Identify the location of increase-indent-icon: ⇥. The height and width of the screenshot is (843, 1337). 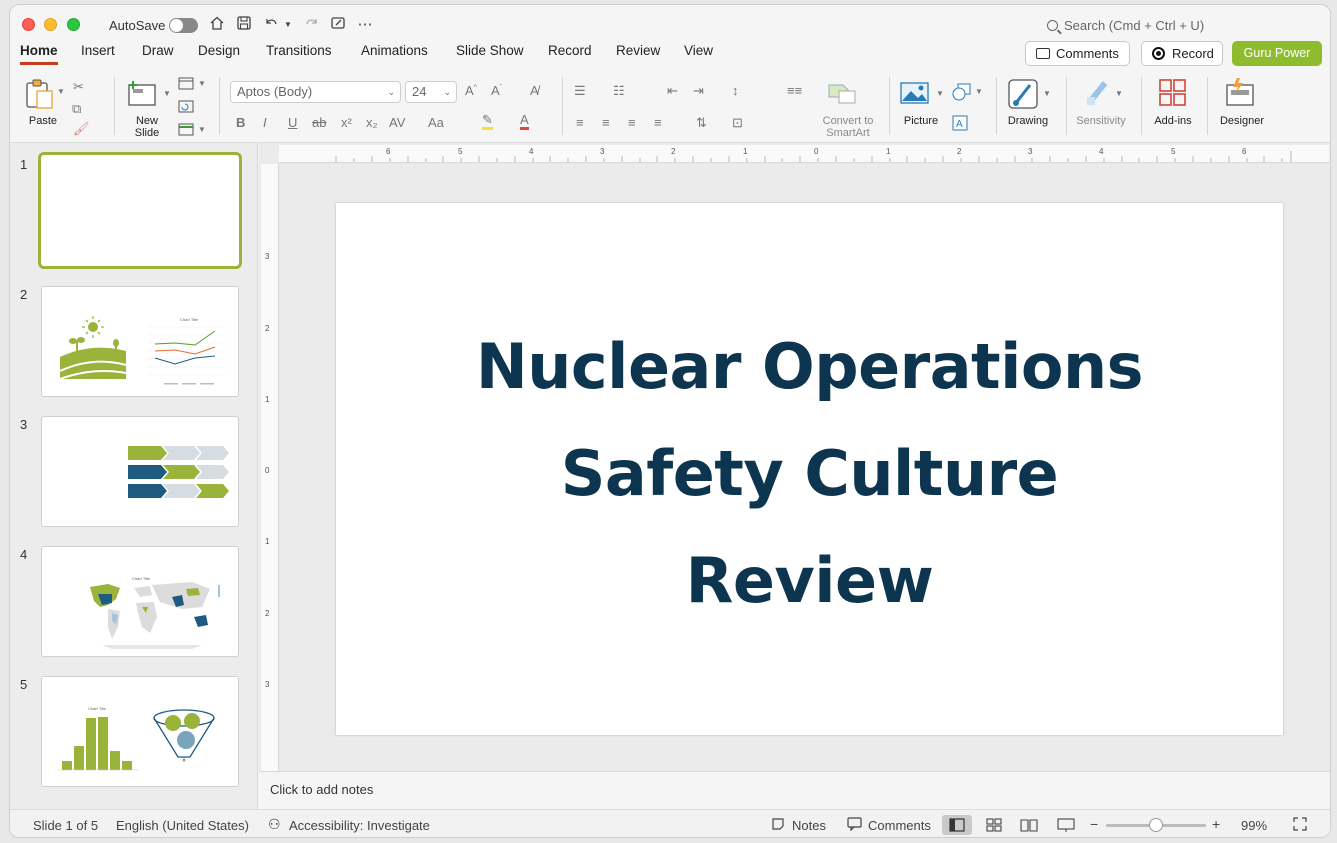
(698, 91).